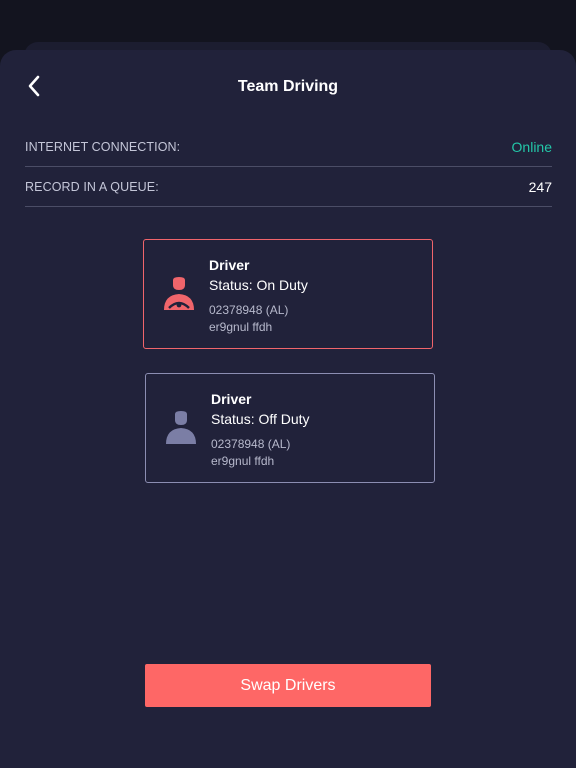 The height and width of the screenshot is (768, 576). What do you see at coordinates (258, 285) in the screenshot?
I see `driver-status: Status: On Duty` at bounding box center [258, 285].